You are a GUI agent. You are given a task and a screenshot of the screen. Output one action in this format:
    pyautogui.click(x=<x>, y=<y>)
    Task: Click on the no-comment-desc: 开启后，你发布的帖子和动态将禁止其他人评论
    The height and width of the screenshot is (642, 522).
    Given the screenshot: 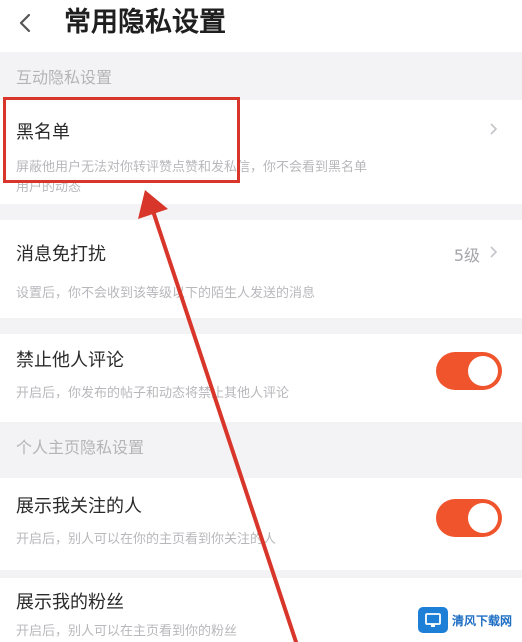 What is the action you would take?
    pyautogui.click(x=153, y=393)
    